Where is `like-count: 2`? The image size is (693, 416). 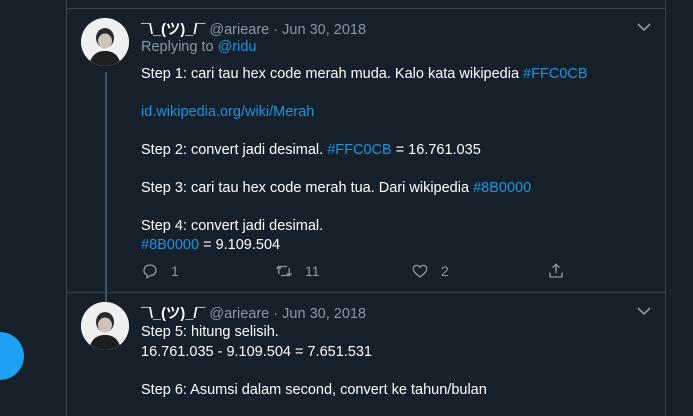
like-count: 2 is located at coordinates (445, 271).